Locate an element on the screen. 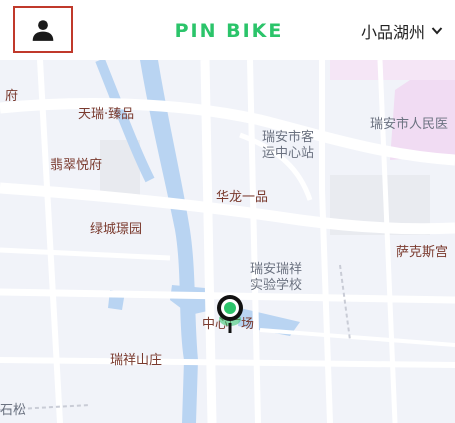 The height and width of the screenshot is (423, 455). poi-label: 瑞祥山庄 is located at coordinates (136, 360).